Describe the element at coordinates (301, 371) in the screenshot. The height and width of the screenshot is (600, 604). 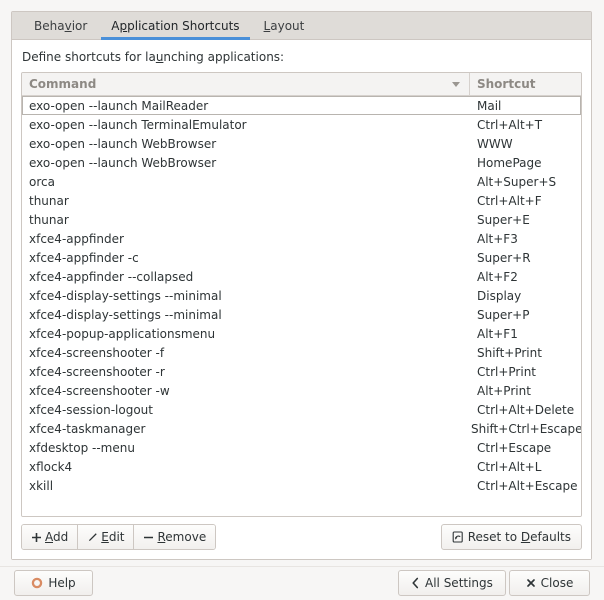
I see `table-row: xfce4-screenshooter -r Ctrl+Print` at that location.